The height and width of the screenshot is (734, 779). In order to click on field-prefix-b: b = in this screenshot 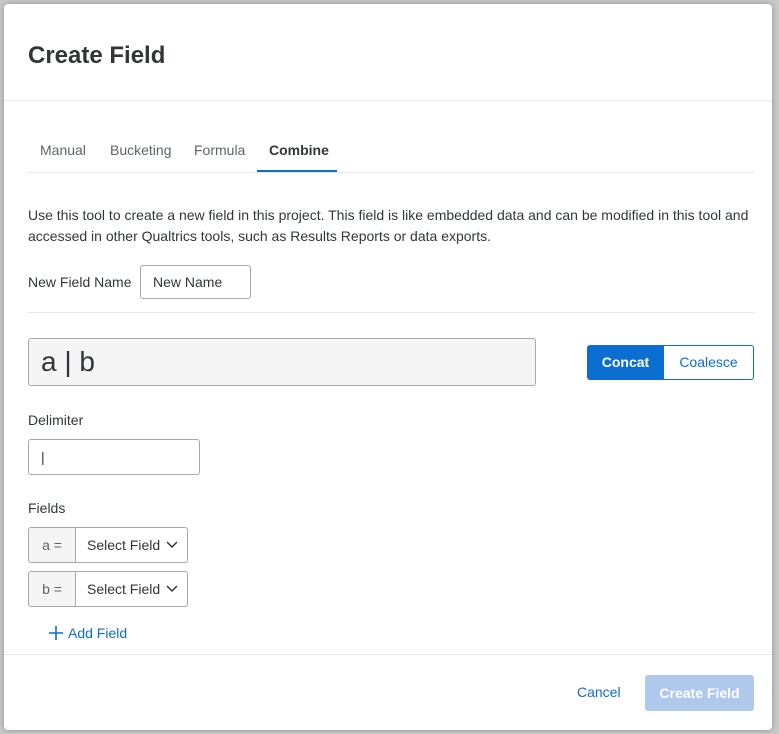, I will do `click(52, 589)`.